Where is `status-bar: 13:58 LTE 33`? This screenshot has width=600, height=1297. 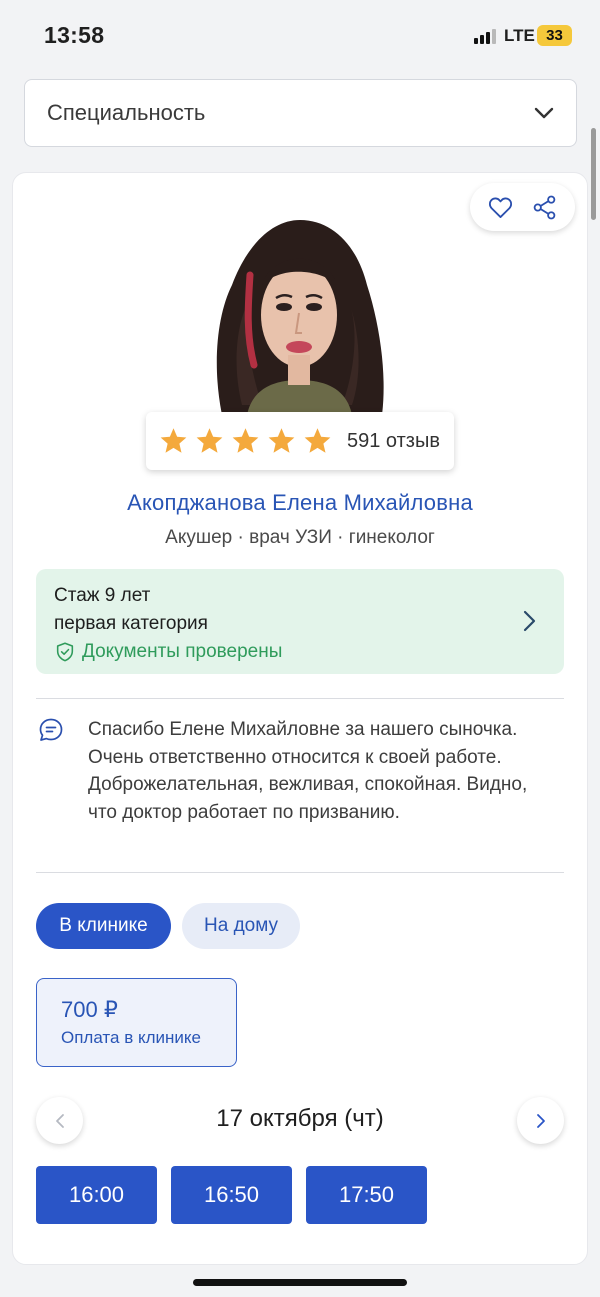 status-bar: 13:58 LTE 33 is located at coordinates (300, 35).